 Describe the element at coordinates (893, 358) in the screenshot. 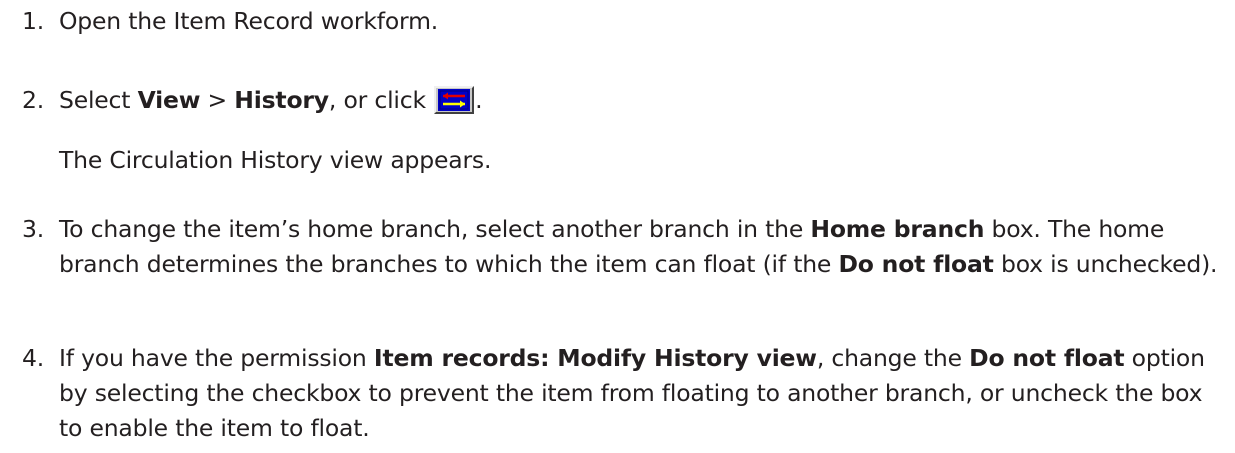

I see `step-4-text-2: , change the` at that location.